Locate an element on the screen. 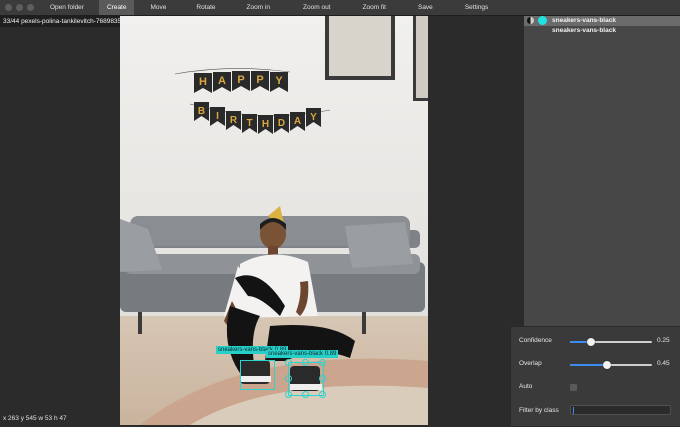 The width and height of the screenshot is (680, 427). zoom-window-button is located at coordinates (30, 7).